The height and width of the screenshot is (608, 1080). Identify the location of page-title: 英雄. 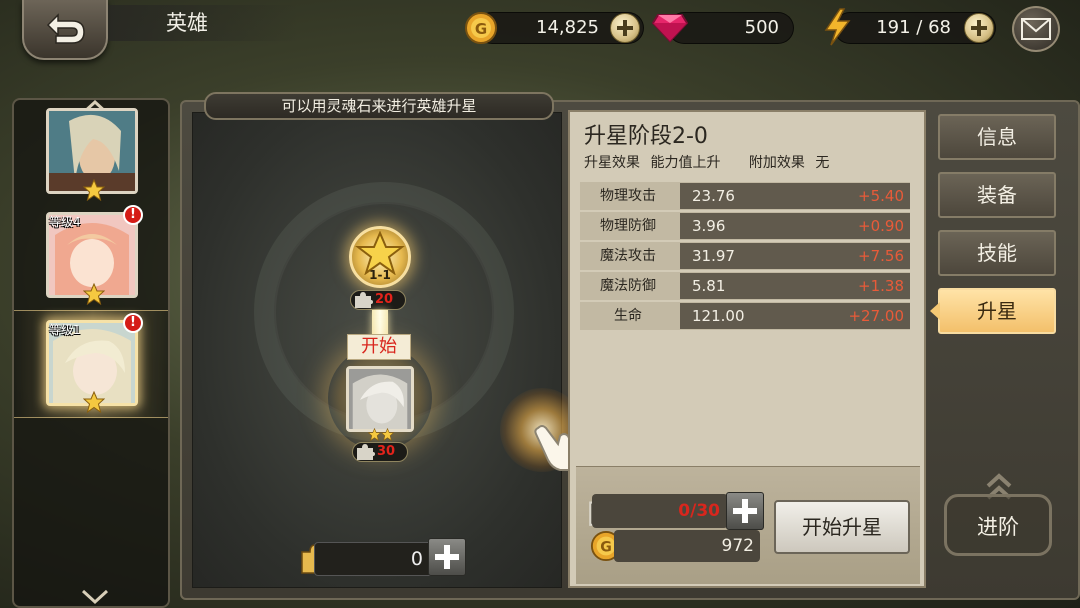
(203, 23).